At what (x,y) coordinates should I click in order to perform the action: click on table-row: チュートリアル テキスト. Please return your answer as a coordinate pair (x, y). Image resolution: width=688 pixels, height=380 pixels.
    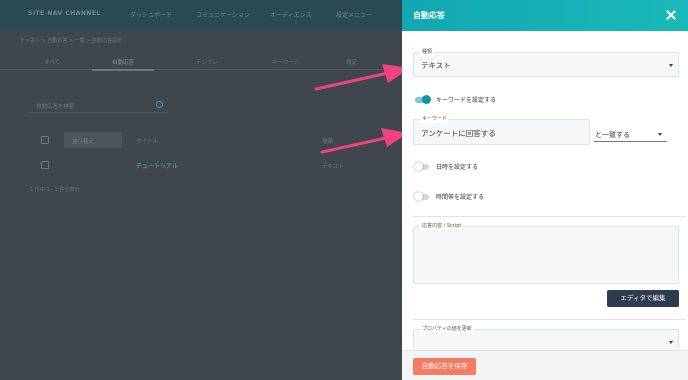
    Looking at the image, I should click on (215, 166).